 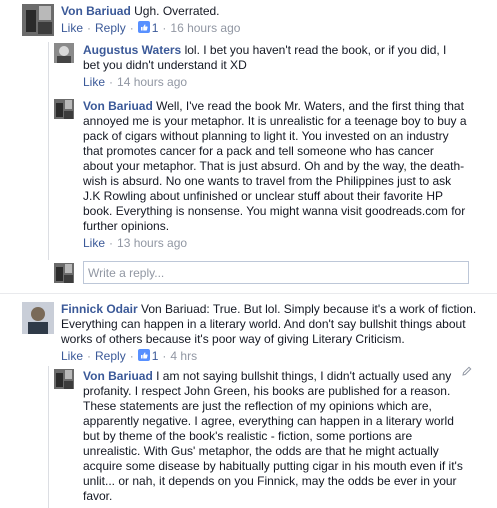 I want to click on timestamp: 14 hours ago, so click(x=152, y=82).